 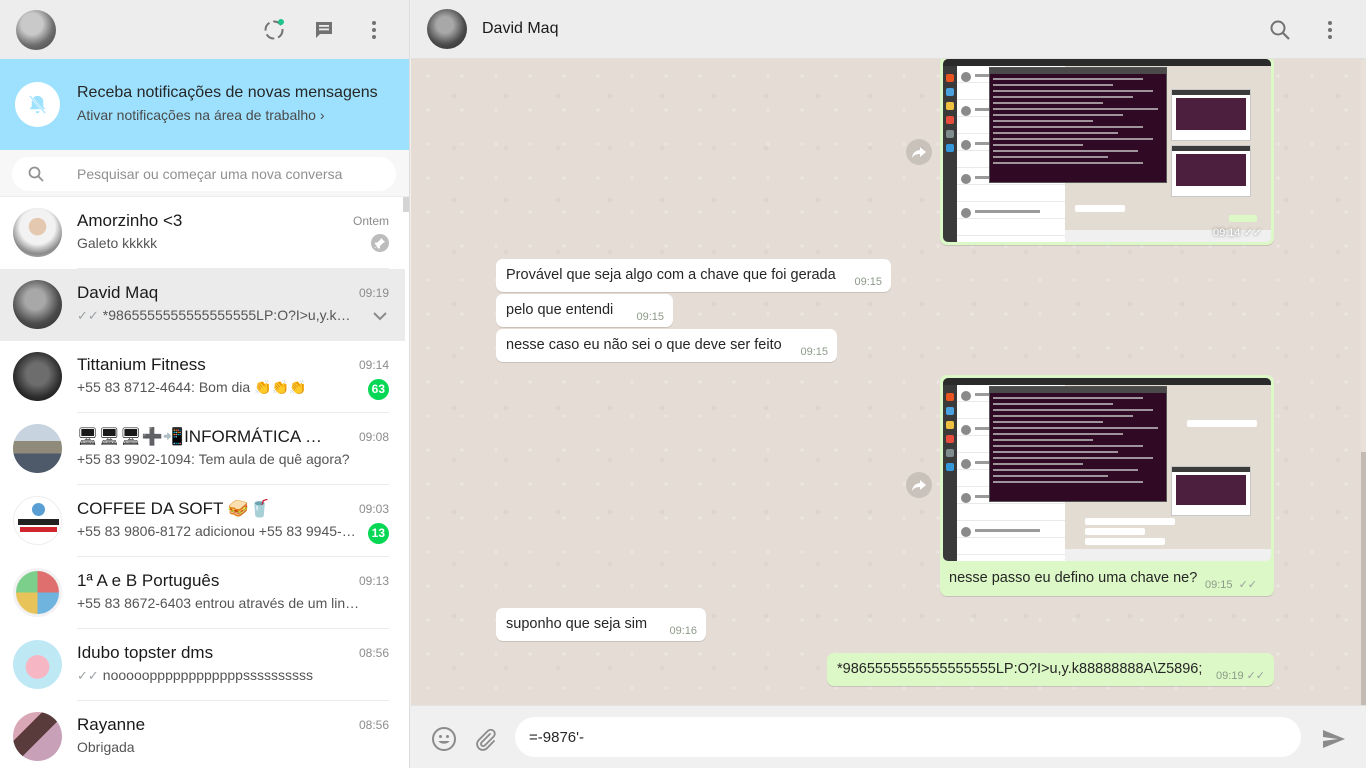 What do you see at coordinates (202, 233) in the screenshot?
I see `chat-item-amorzinho: Amorzinho <3 Ontem Galeto kkkkk` at bounding box center [202, 233].